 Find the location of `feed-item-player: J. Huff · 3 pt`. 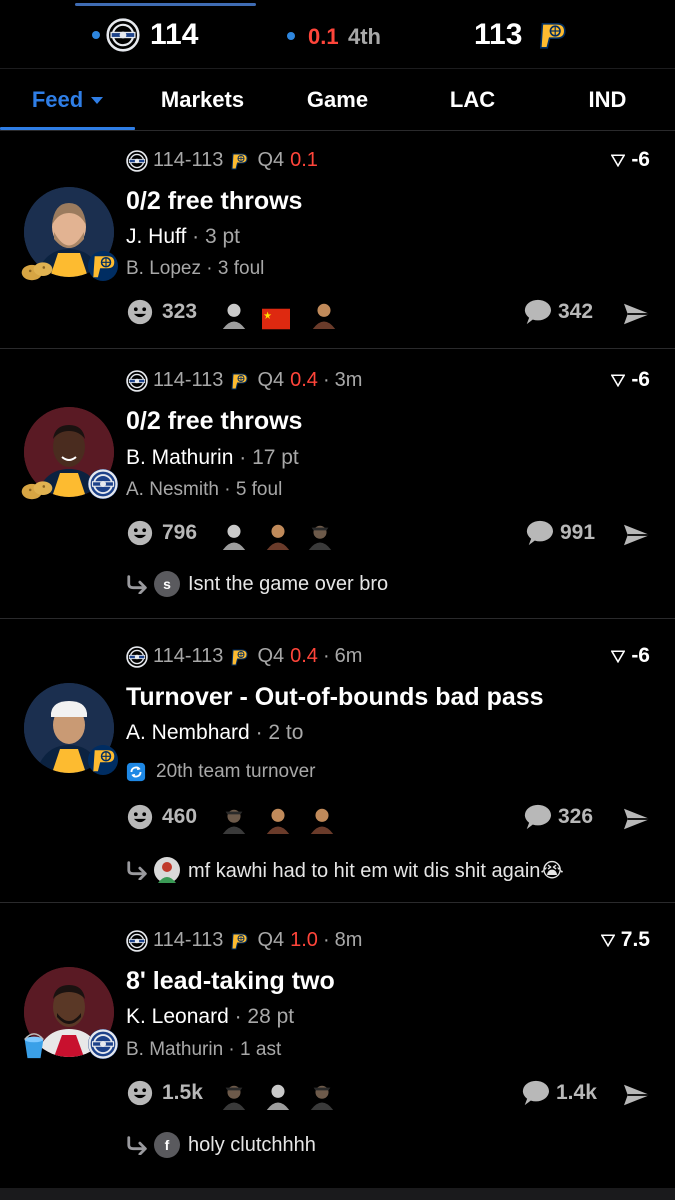

feed-item-player: J. Huff · 3 pt is located at coordinates (183, 237).